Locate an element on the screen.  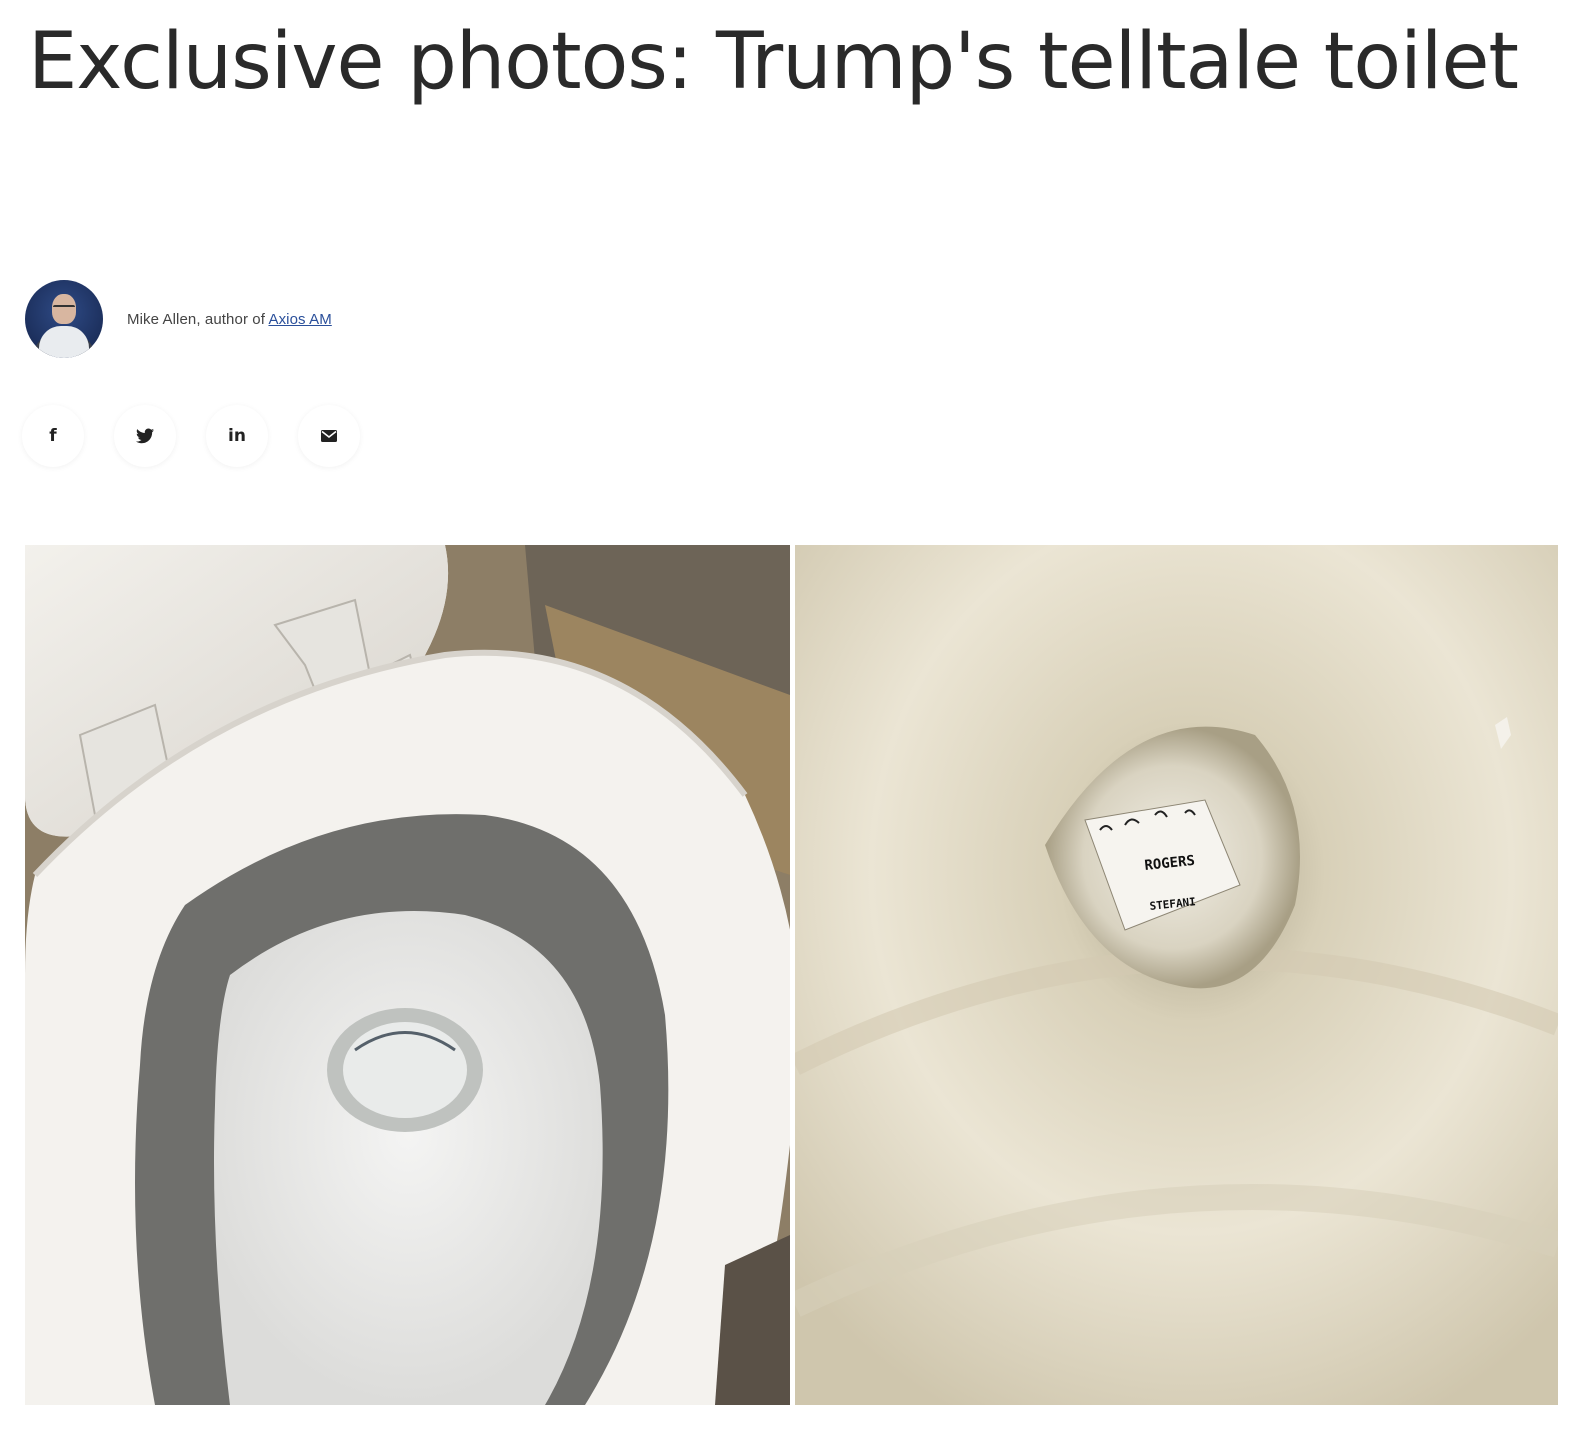
share-bar: f in is located at coordinates (206, 436).